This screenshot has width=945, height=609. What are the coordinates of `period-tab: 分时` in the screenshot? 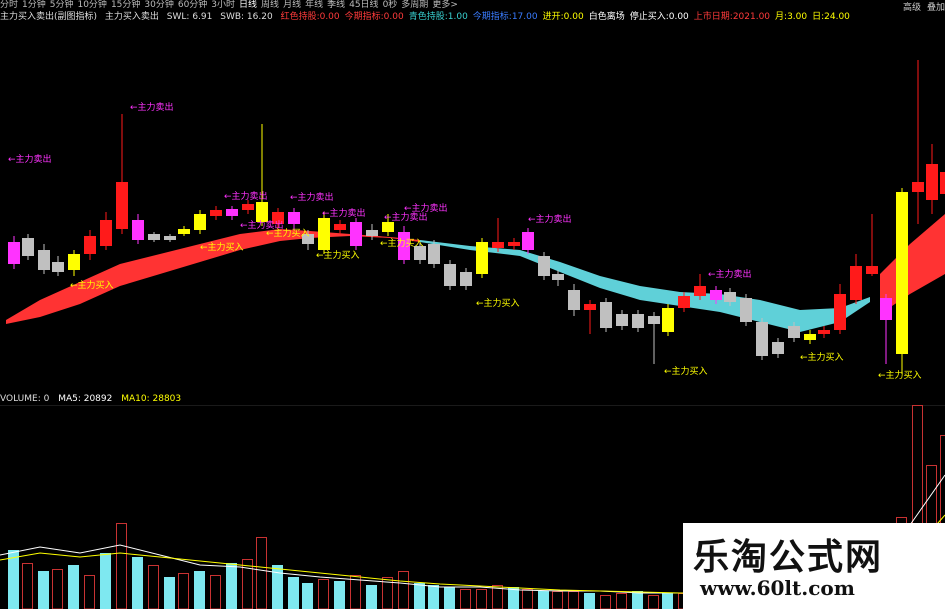 It's located at (9, 5).